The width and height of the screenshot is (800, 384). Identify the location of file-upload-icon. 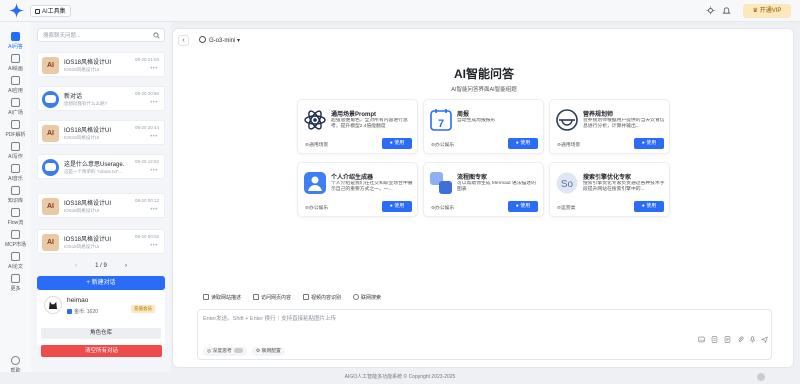
(714, 339).